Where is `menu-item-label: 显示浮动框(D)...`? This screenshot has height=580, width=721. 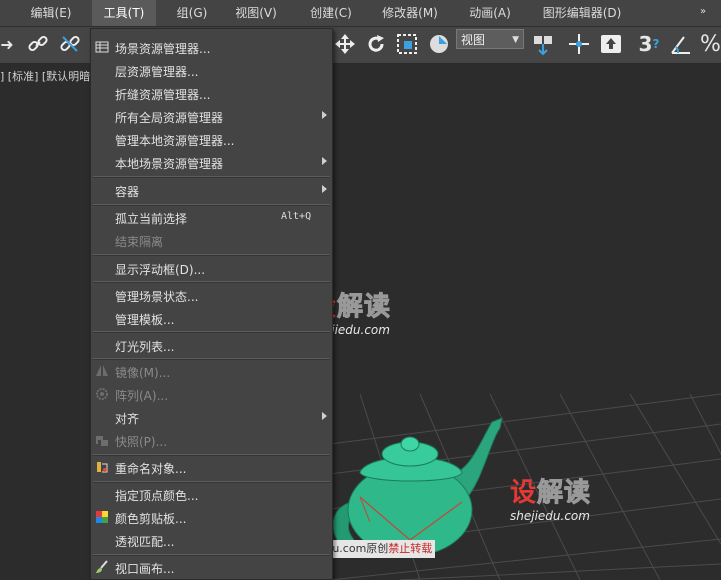
menu-item-label: 显示浮动框(D)... is located at coordinates (160, 270).